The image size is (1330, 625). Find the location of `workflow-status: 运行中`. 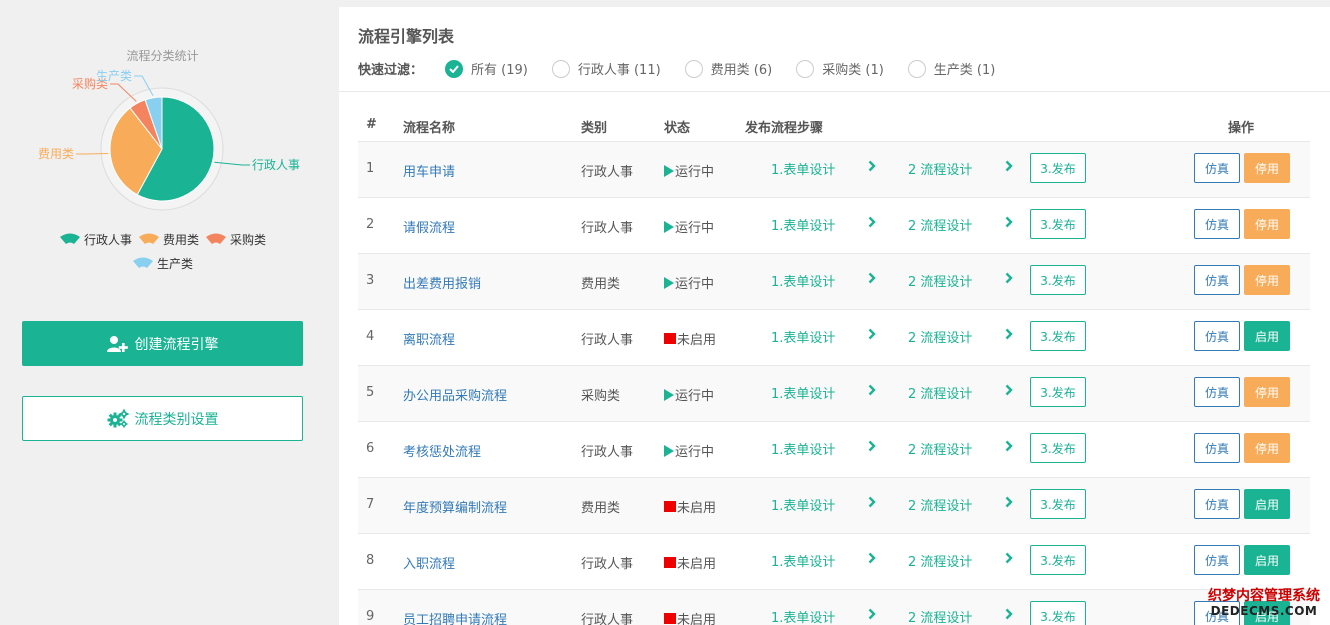

workflow-status: 运行中 is located at coordinates (689, 394).